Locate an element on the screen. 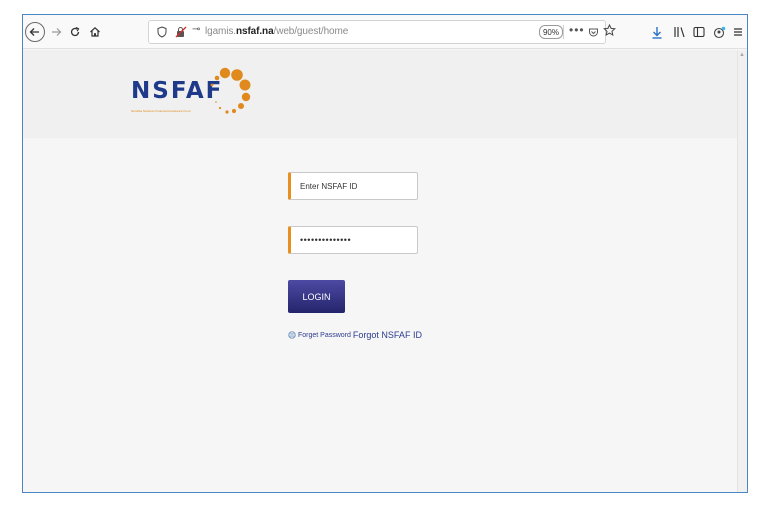 Image resolution: width=768 pixels, height=507 pixels. zoom-level-badge: 90% is located at coordinates (551, 32).